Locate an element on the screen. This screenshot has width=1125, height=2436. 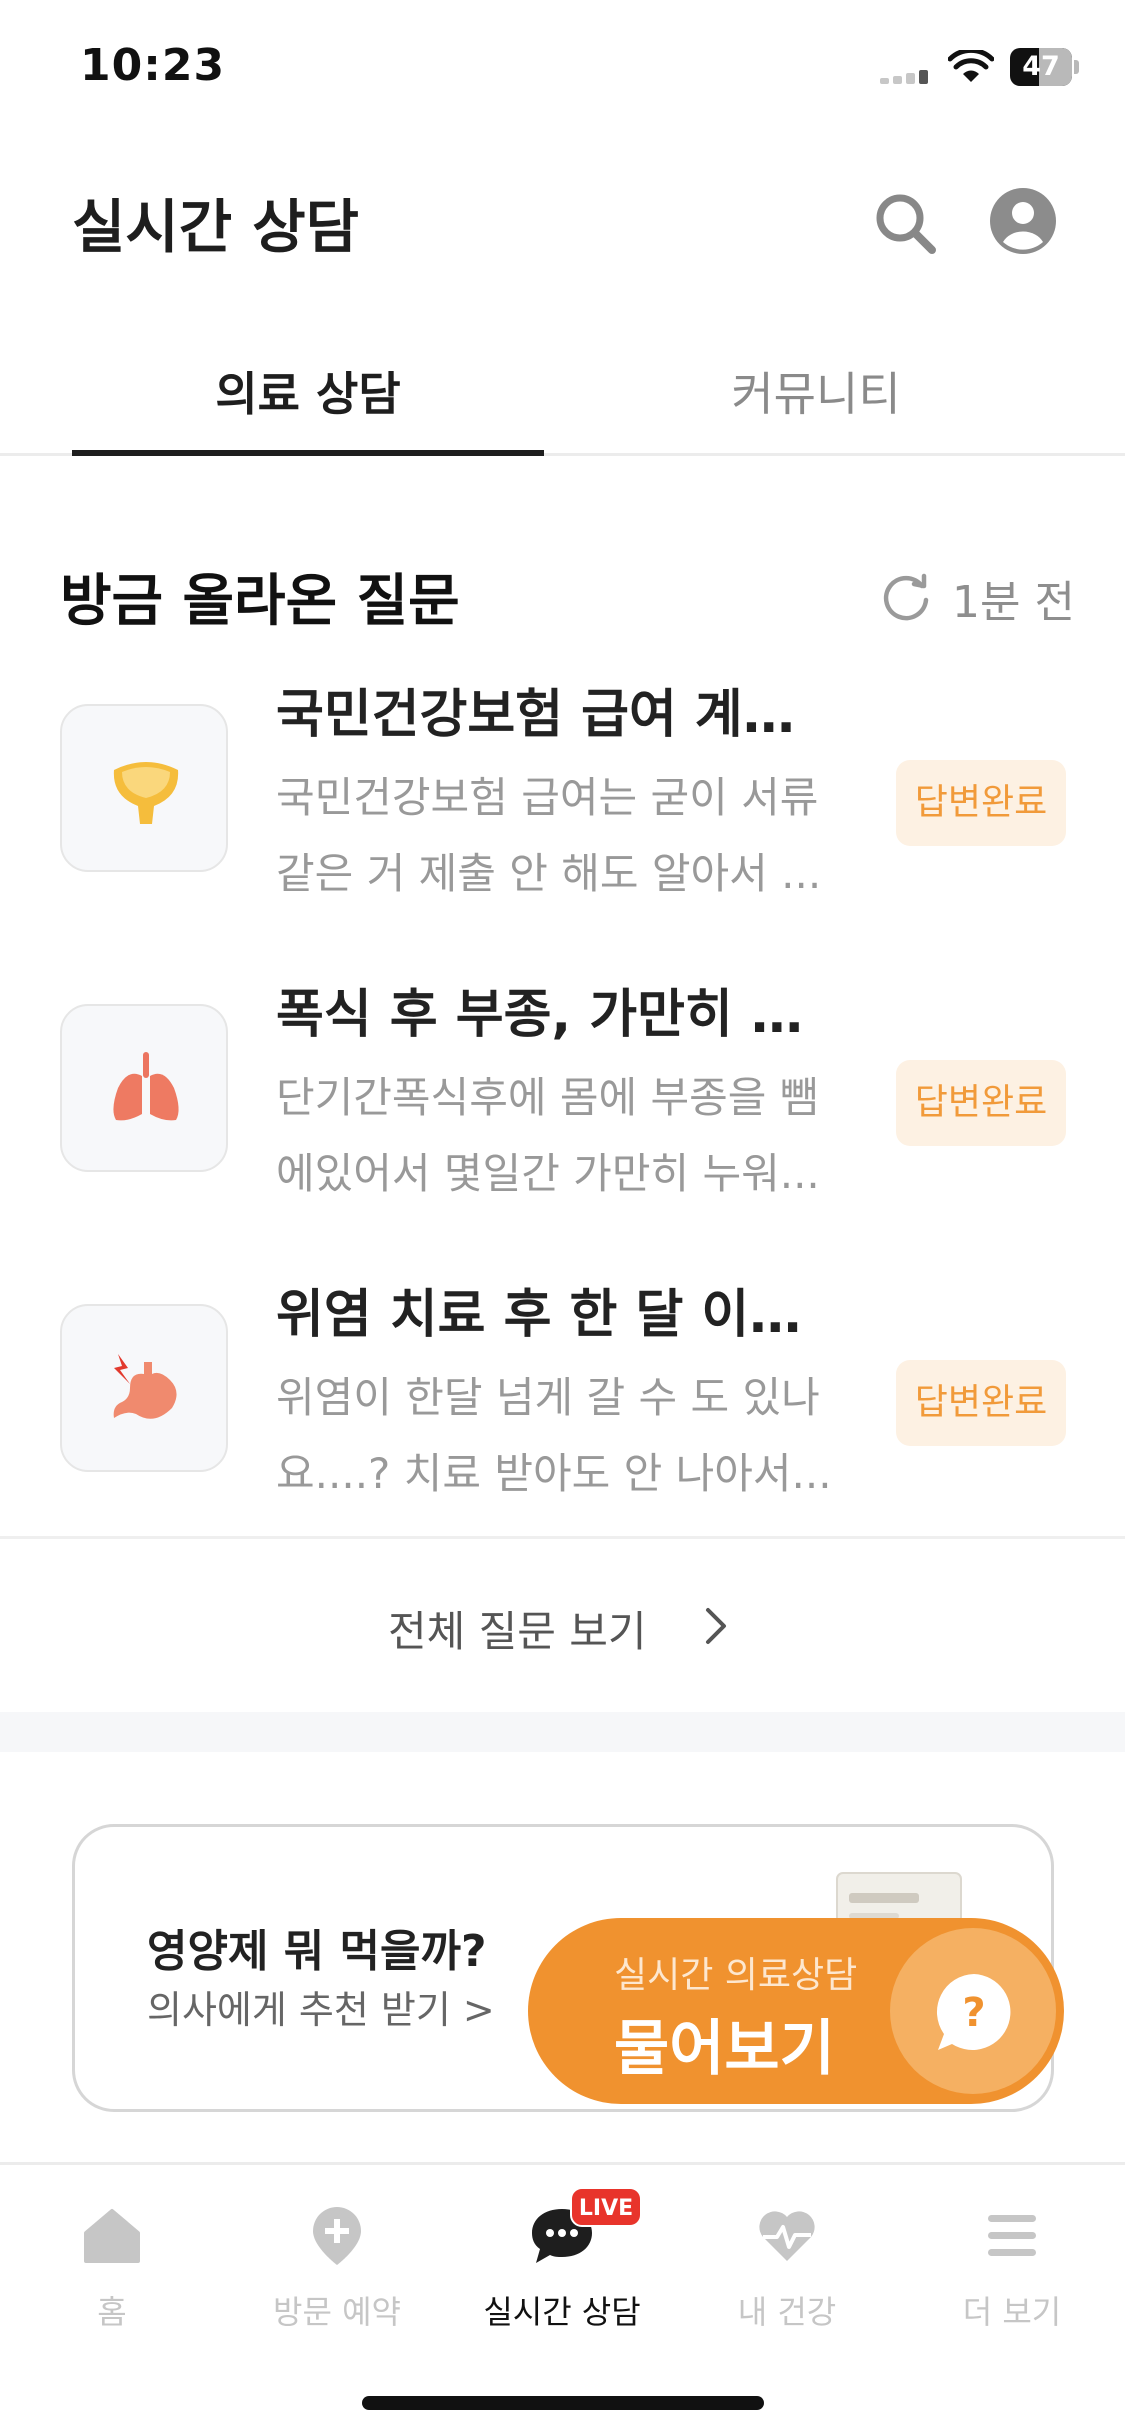
live-badge: LIVE is located at coordinates (606, 2207).